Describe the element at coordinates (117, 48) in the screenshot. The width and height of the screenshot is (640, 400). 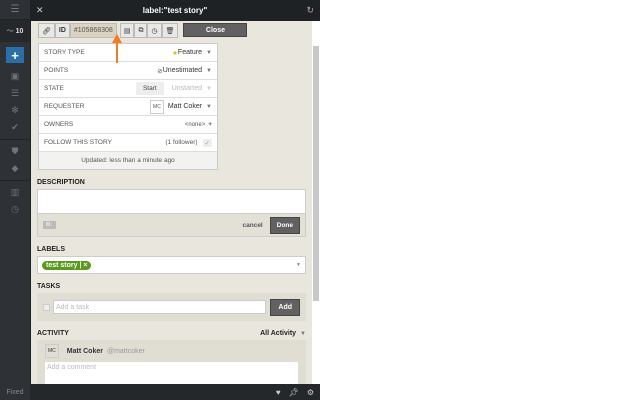
I see `orange-arrow-annotation` at that location.